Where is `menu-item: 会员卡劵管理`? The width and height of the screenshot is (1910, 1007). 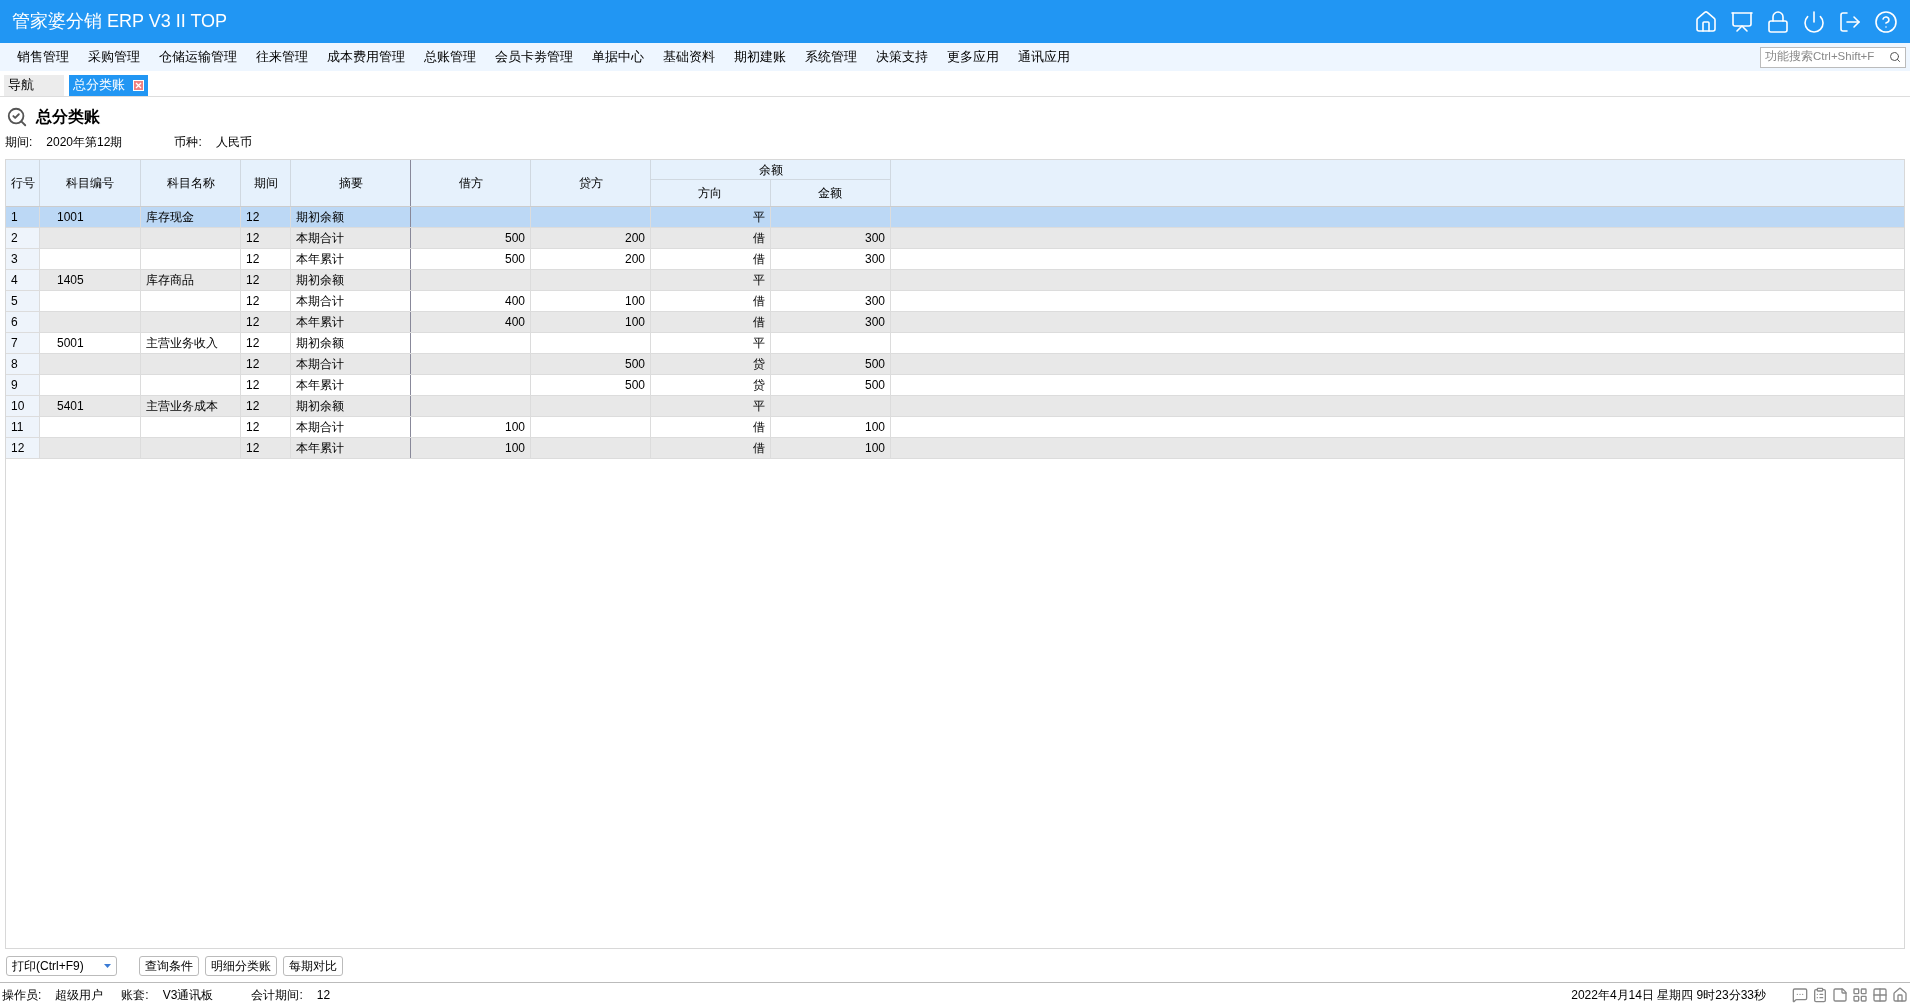 menu-item: 会员卡劵管理 is located at coordinates (534, 57).